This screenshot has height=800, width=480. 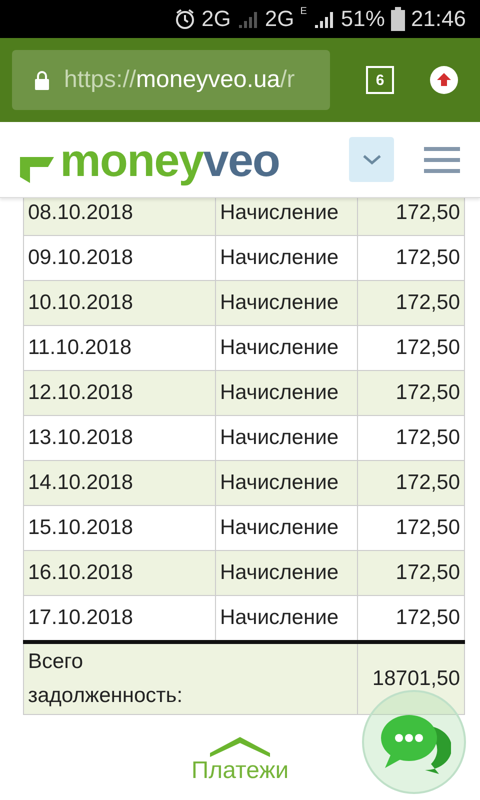 I want to click on total-amount: 18701,50, so click(x=410, y=678).